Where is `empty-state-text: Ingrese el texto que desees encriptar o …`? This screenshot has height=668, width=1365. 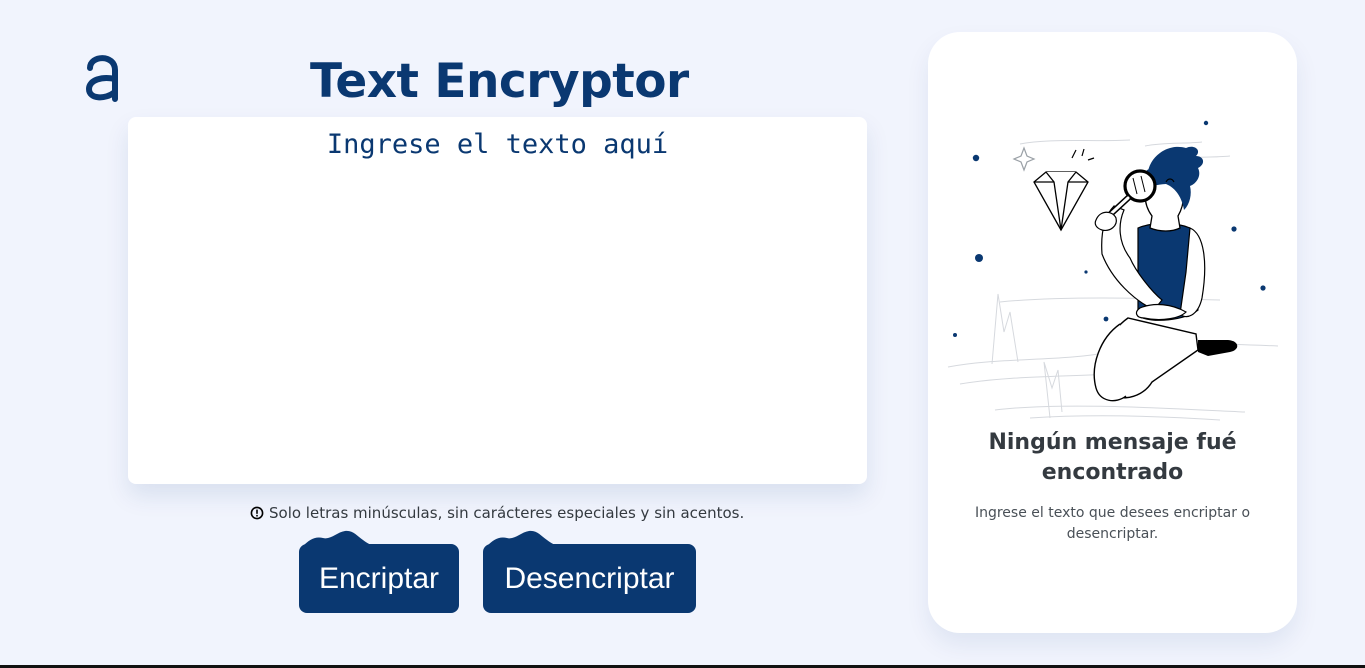
empty-state-text: Ingrese el texto que desees encriptar o … is located at coordinates (1112, 523).